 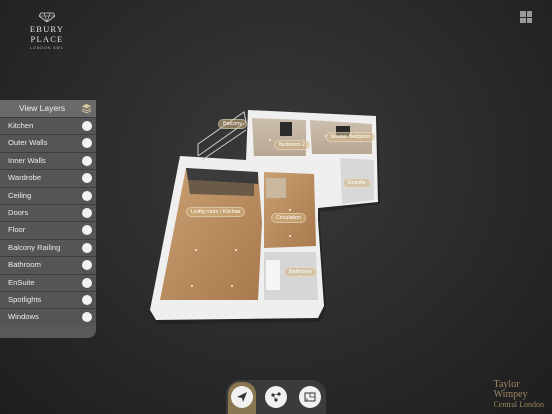 I want to click on brand-name: EBURY PLACE, so click(x=47, y=34).